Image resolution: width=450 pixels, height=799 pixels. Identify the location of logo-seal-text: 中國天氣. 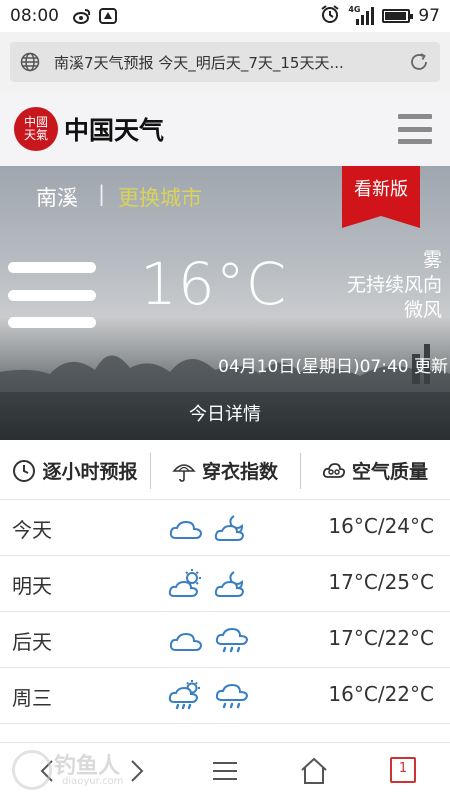
(35, 128).